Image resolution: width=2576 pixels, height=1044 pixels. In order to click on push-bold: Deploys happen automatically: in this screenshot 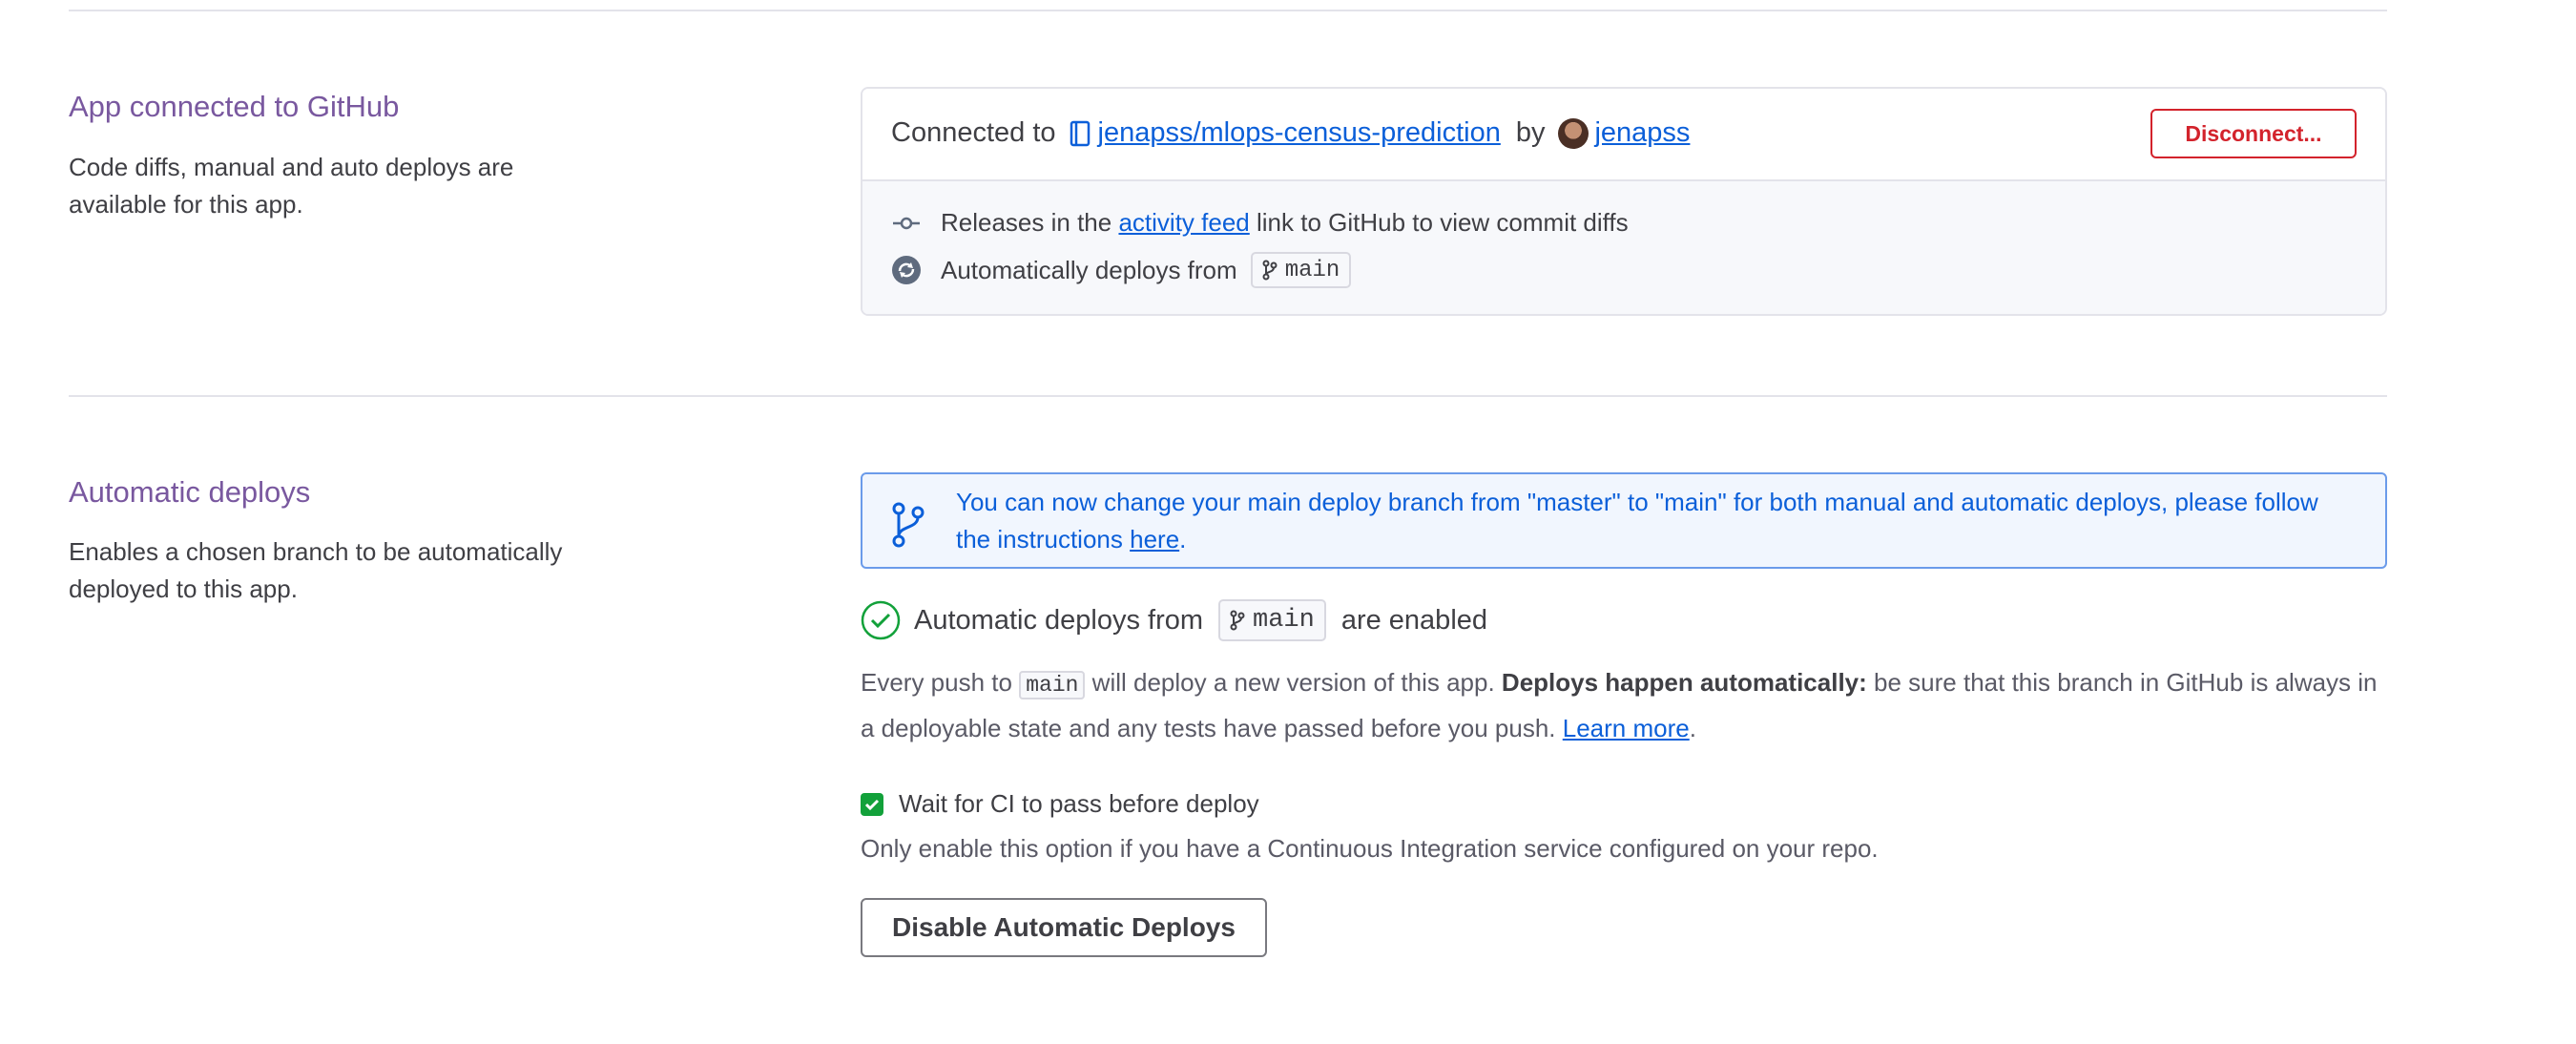, I will do `click(1684, 682)`.